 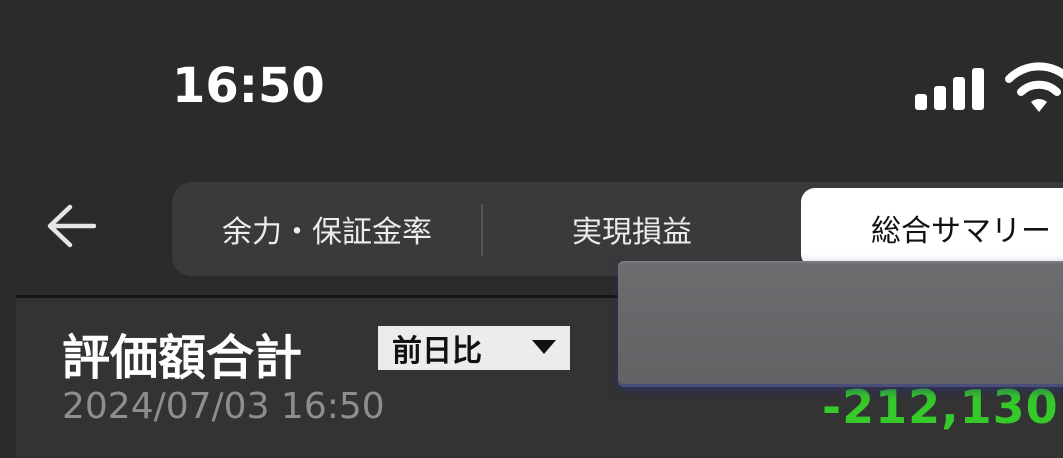 I want to click on summary-value: -212,130 -, so click(x=942, y=407).